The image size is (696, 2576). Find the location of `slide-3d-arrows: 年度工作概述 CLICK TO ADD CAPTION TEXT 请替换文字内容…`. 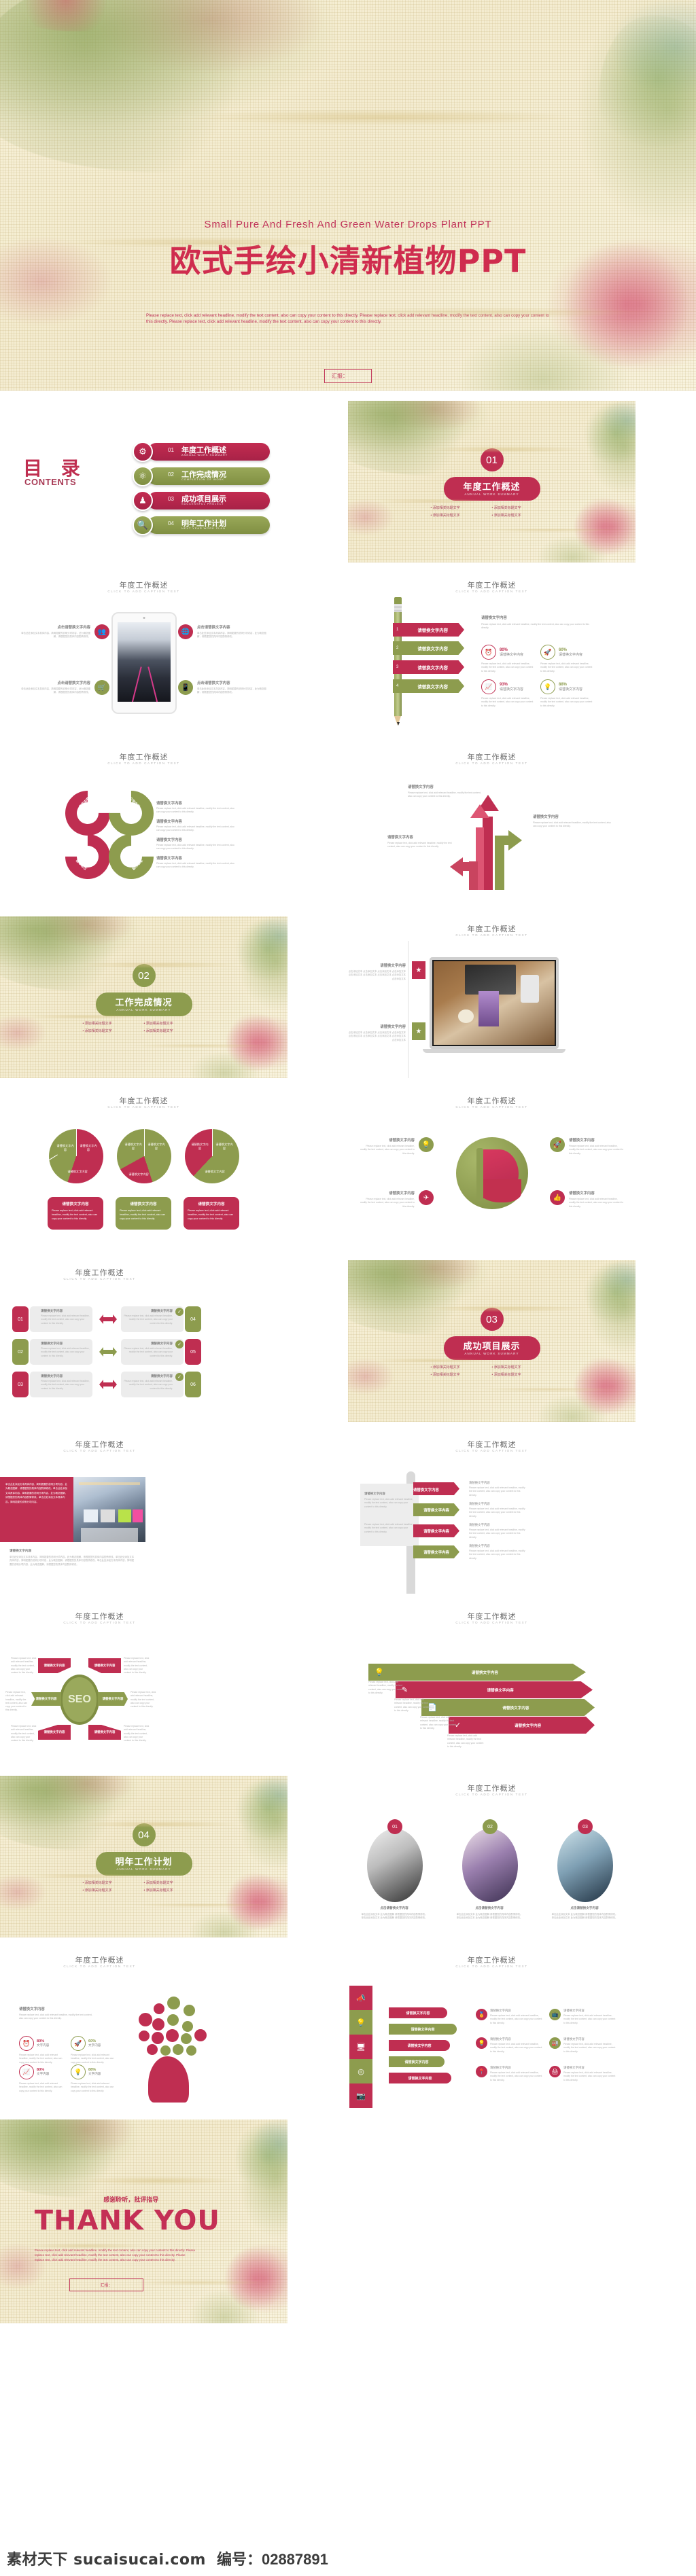

slide-3d-arrows: 年度工作概述 CLICK TO ADD CAPTION TEXT 请替换文字内容… is located at coordinates (492, 826).